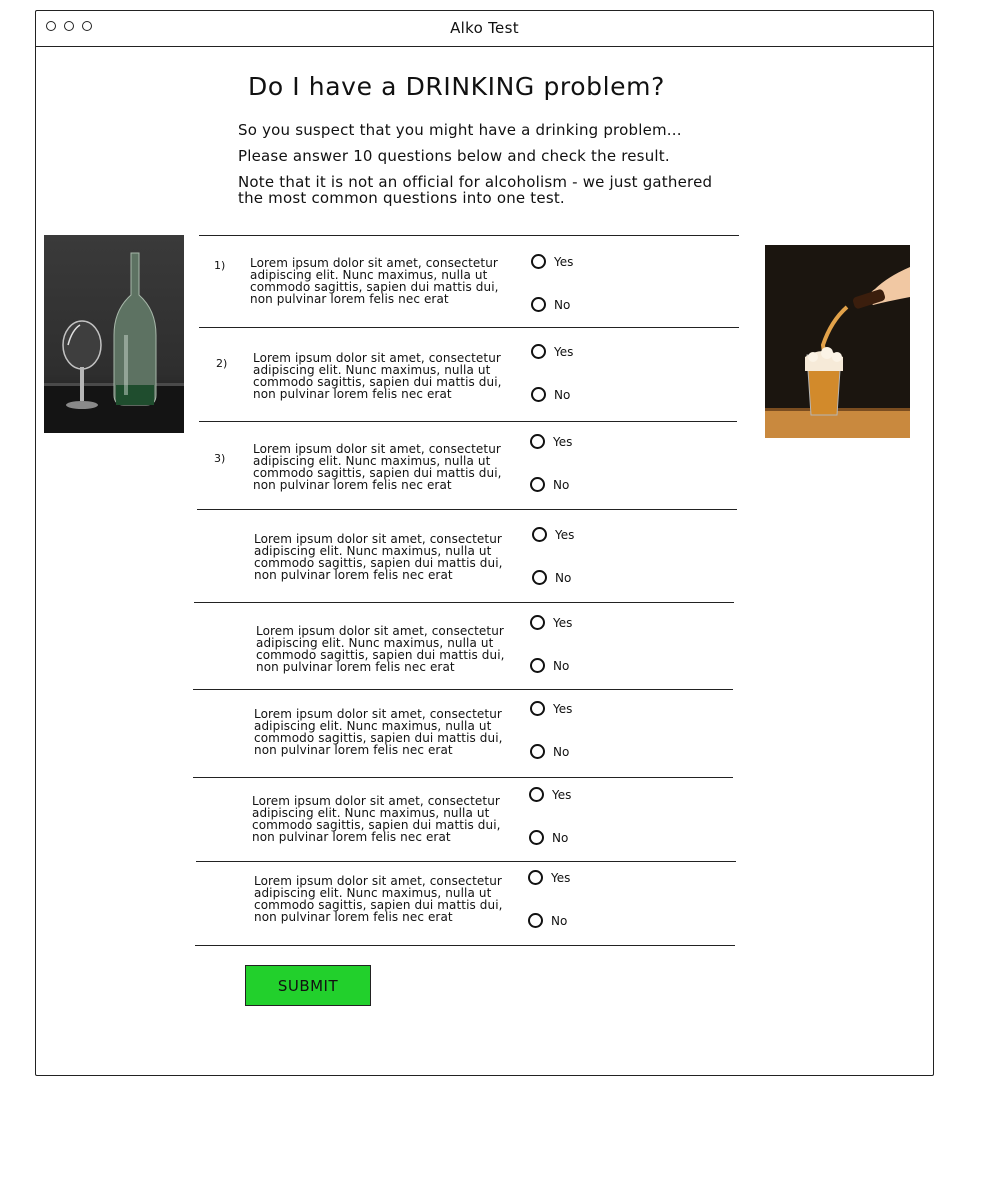  What do you see at coordinates (549, 484) in the screenshot?
I see `question-3-no-option: No` at bounding box center [549, 484].